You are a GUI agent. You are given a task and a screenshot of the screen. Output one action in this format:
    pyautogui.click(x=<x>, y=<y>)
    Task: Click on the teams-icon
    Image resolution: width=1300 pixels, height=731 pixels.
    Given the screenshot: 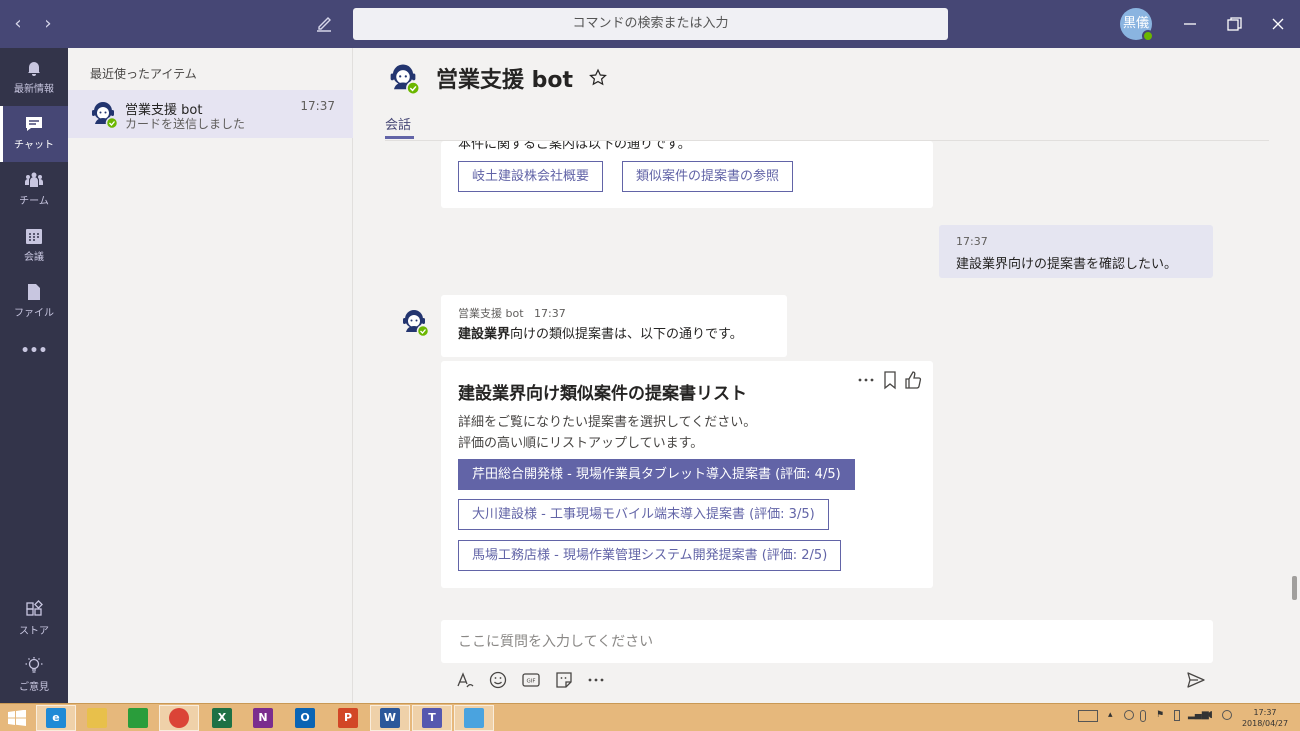 What is the action you would take?
    pyautogui.click(x=34, y=179)
    